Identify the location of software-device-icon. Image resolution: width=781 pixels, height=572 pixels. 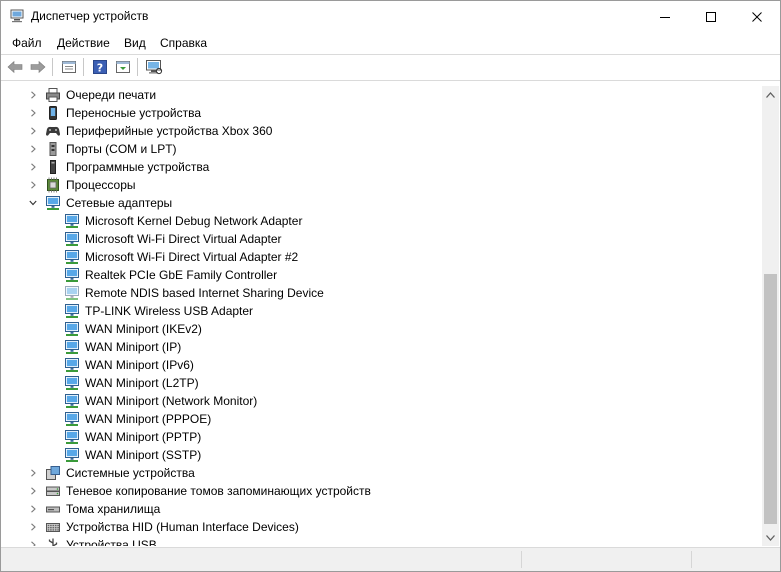
(53, 167).